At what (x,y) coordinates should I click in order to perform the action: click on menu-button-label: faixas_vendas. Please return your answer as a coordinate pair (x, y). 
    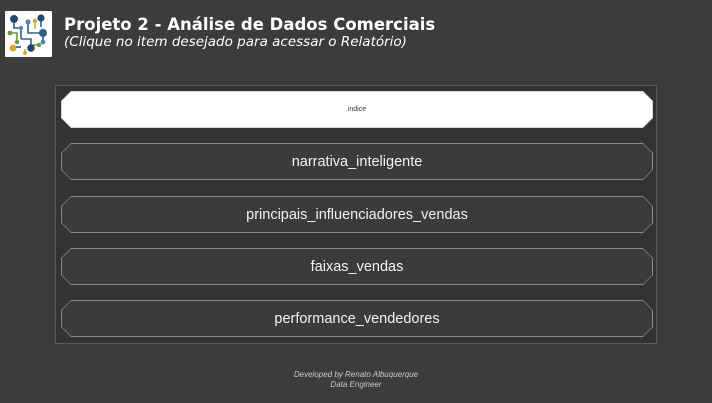
    Looking at the image, I should click on (357, 266).